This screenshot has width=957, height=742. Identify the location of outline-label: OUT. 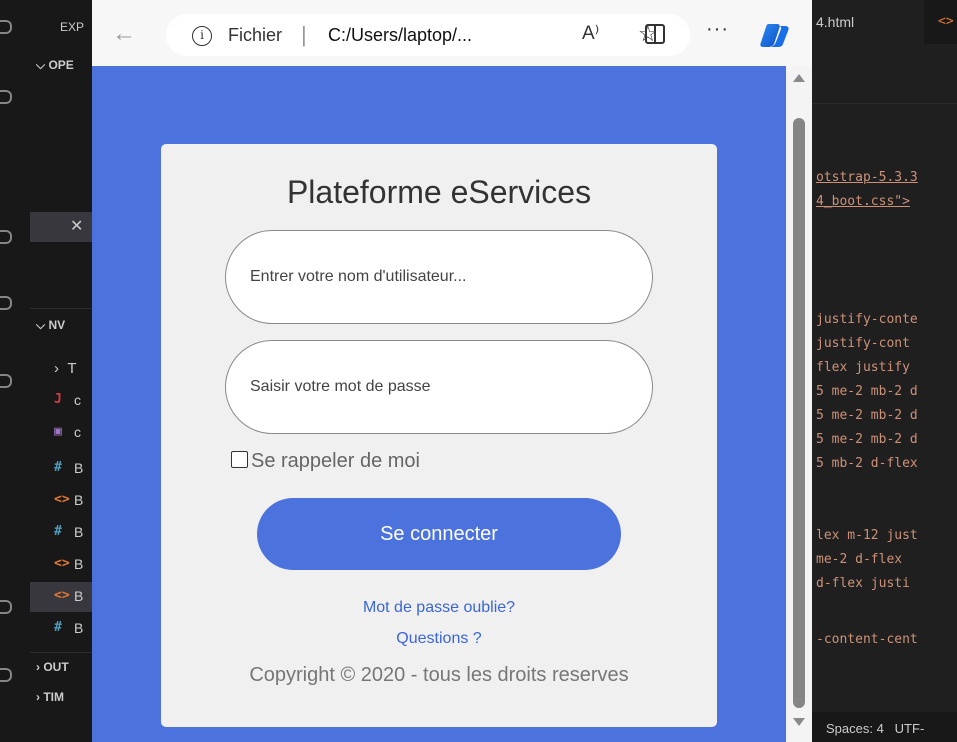
(56, 667).